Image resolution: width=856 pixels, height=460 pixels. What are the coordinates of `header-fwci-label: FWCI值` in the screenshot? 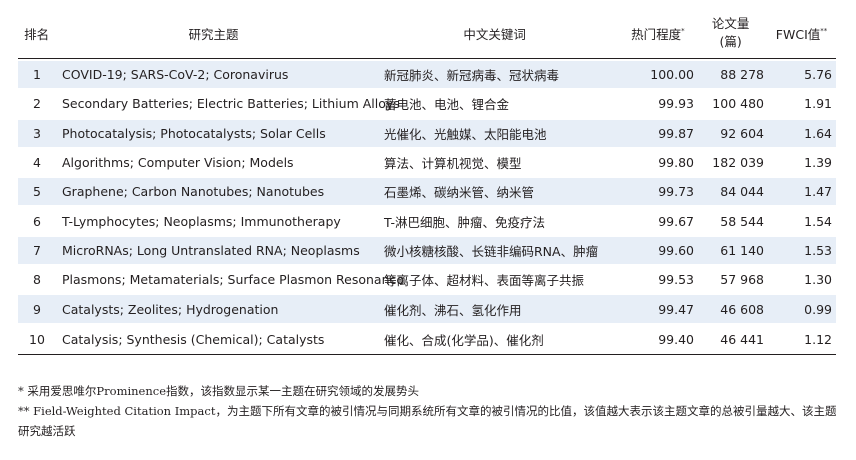 It's located at (798, 34).